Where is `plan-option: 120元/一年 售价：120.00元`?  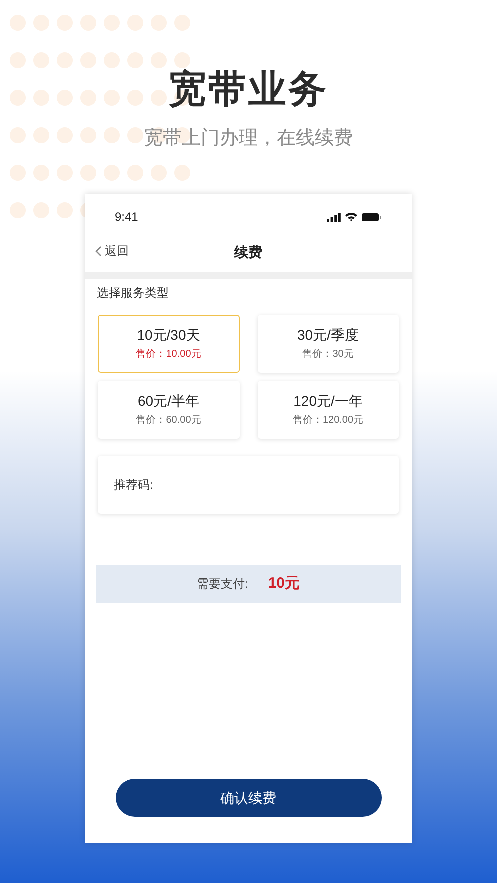
plan-option: 120元/一年 售价：120.00元 is located at coordinates (328, 410).